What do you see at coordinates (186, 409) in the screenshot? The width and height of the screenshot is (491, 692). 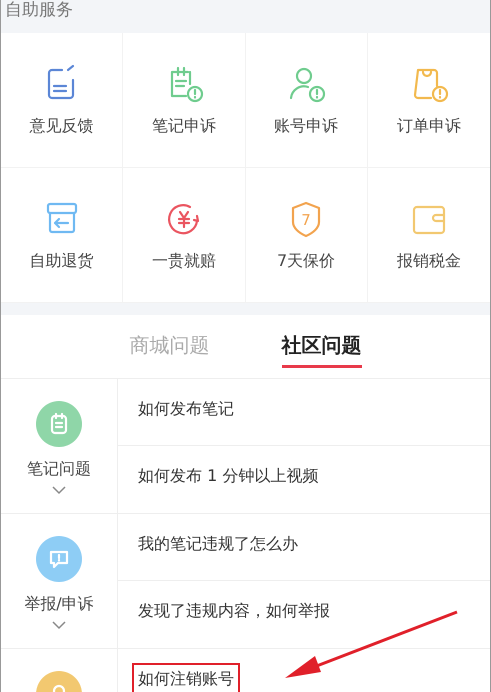 I see `question-text: 如何发布笔记` at bounding box center [186, 409].